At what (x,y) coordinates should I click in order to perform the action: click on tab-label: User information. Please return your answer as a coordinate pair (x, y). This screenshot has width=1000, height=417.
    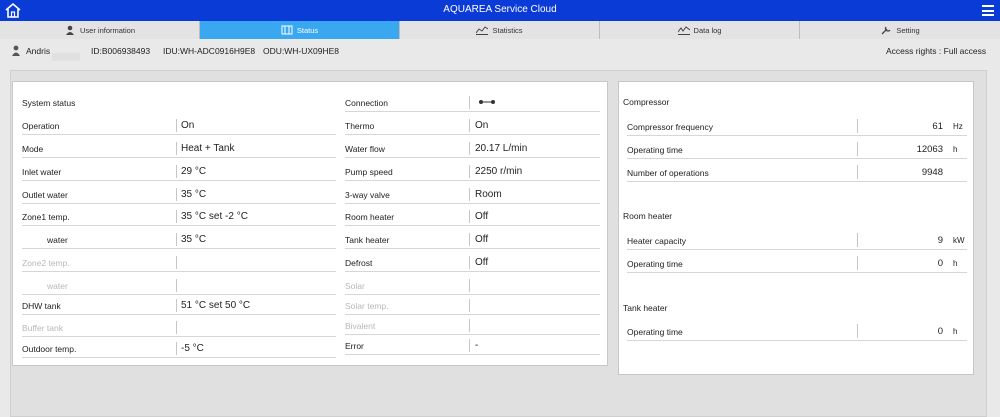
    Looking at the image, I should click on (107, 30).